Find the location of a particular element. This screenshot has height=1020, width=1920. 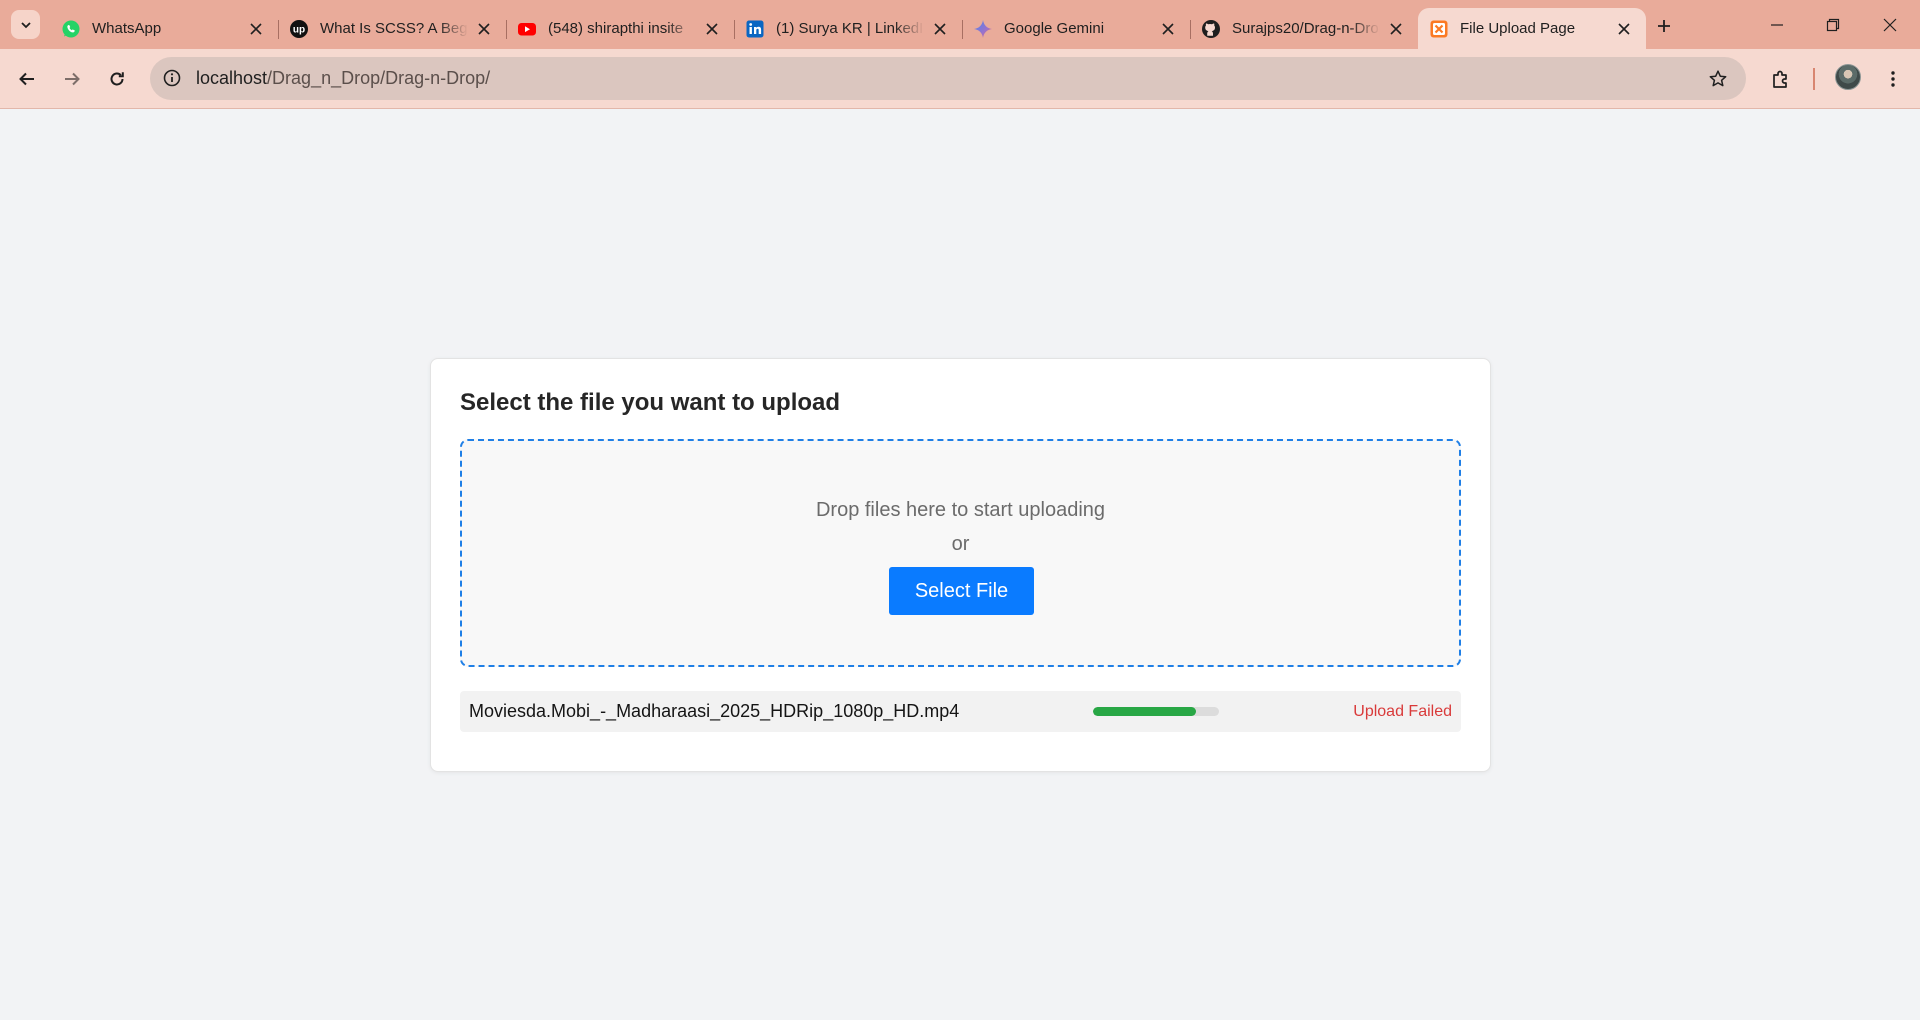

tab-title: Surajps20/Drag-n-Drop is located at coordinates (1306, 28).